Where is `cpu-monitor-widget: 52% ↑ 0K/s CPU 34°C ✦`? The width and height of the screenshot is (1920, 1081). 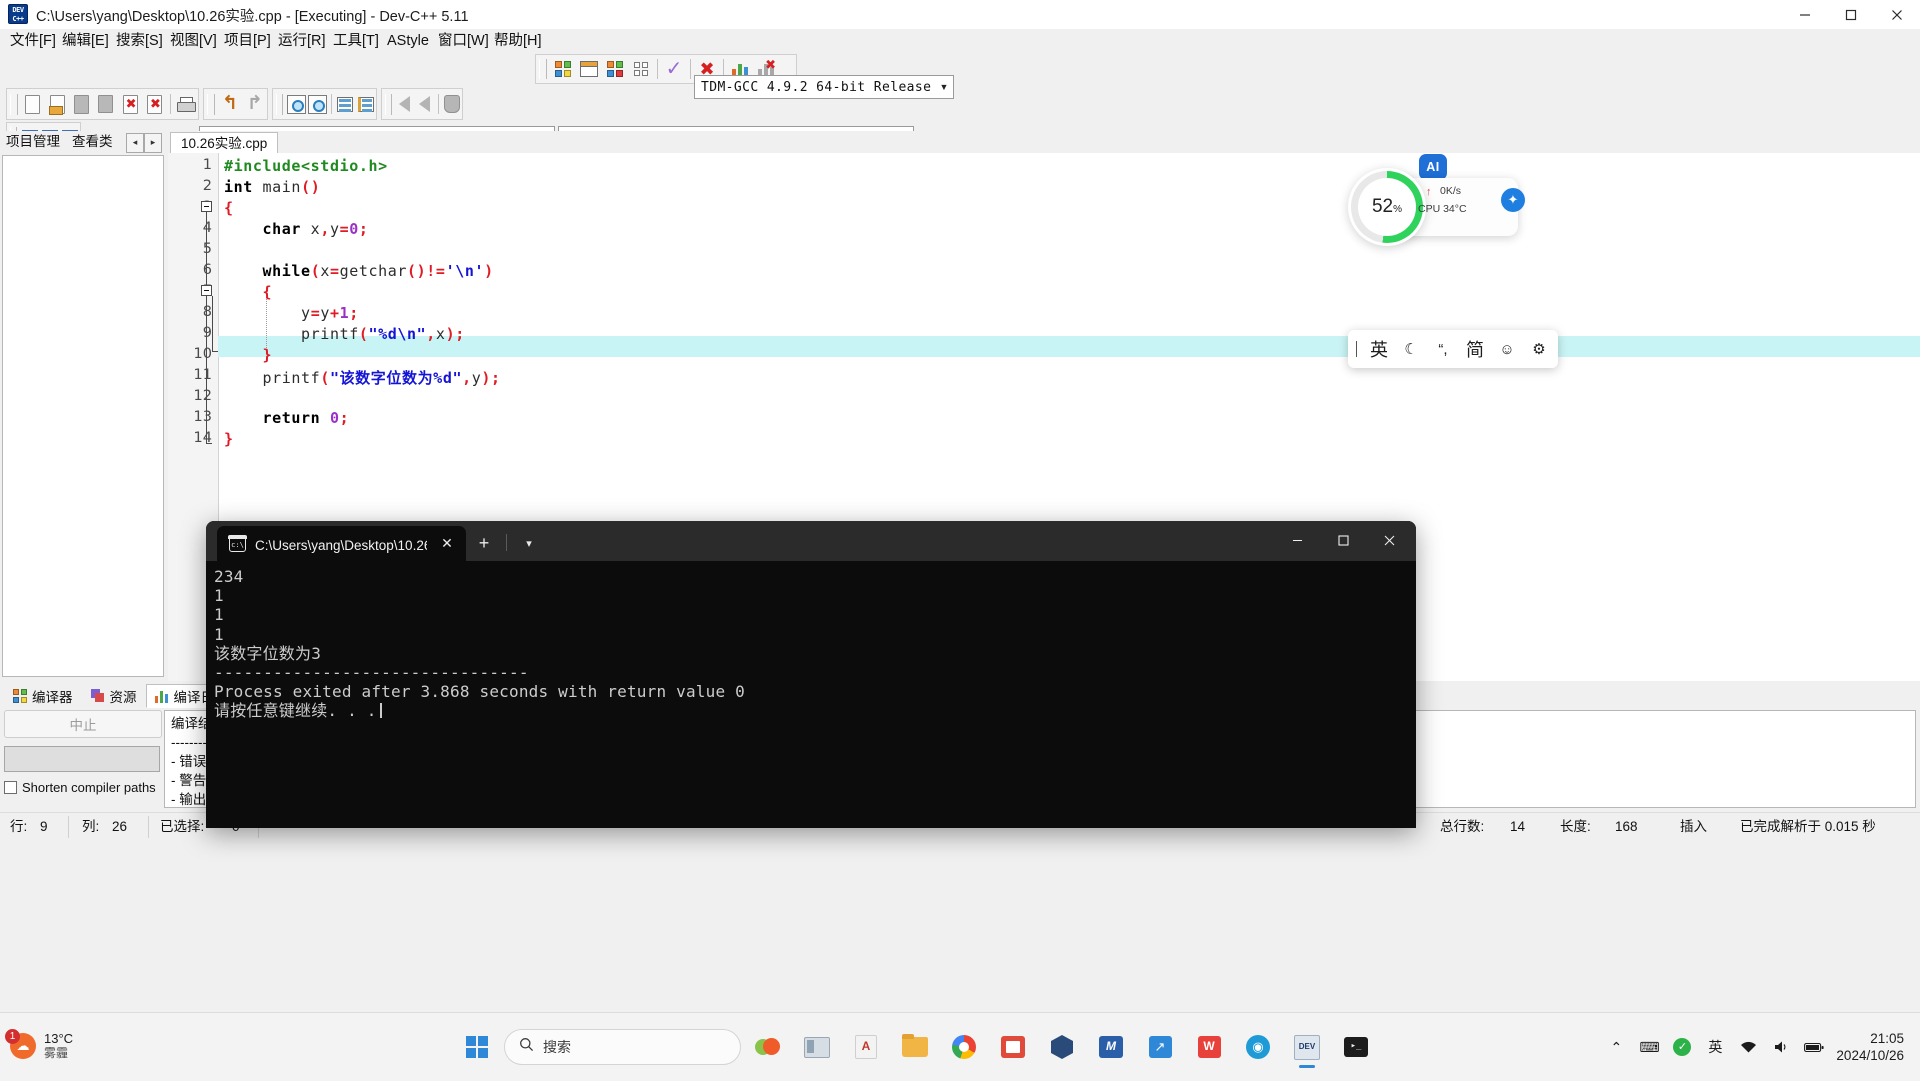
cpu-monitor-widget: 52% ↑ 0K/s CPU 34°C ✦ is located at coordinates (1436, 207).